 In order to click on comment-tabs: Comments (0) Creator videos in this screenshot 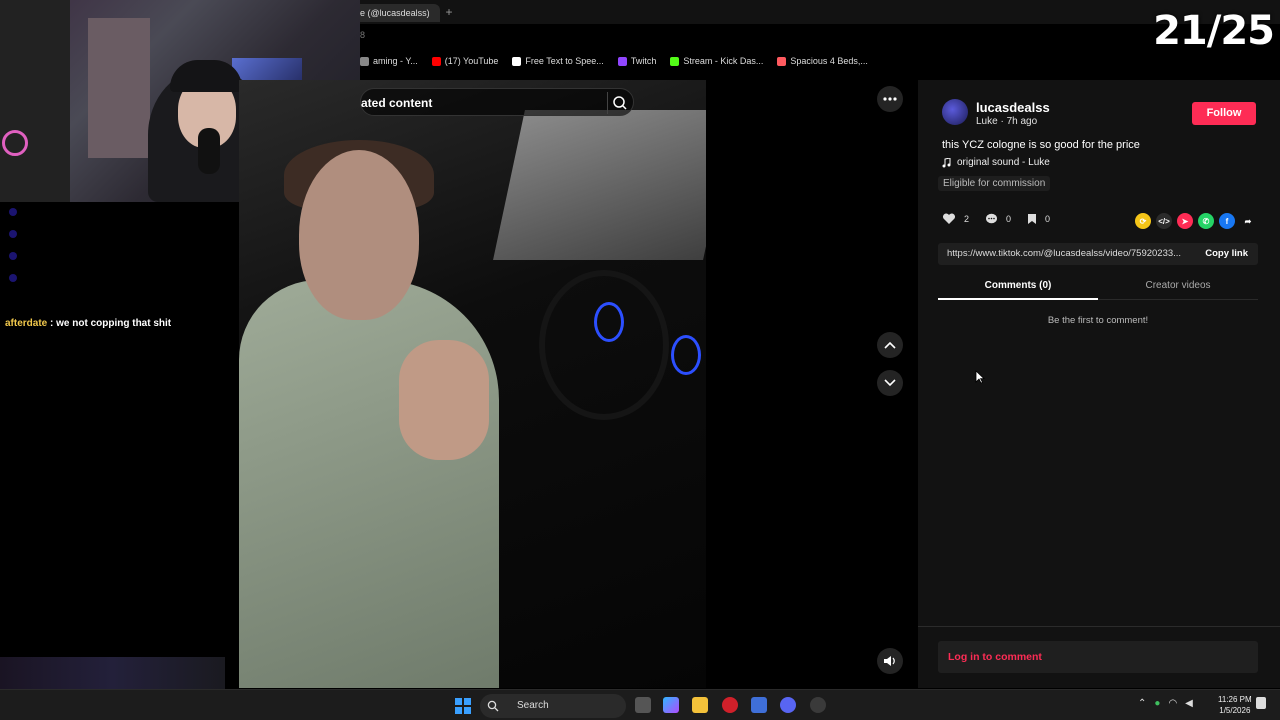, I will do `click(1098, 289)`.